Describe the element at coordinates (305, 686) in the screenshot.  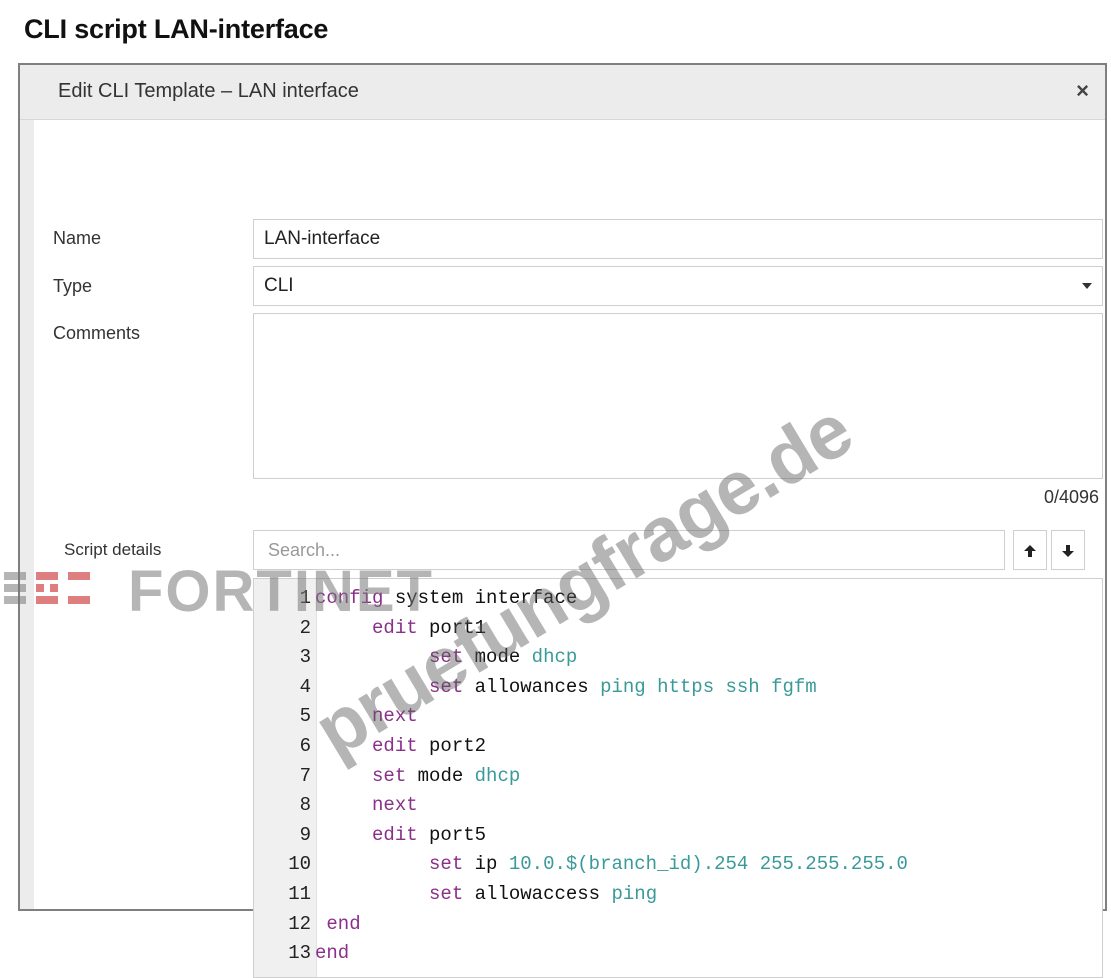
I see `line-number: 4` at that location.